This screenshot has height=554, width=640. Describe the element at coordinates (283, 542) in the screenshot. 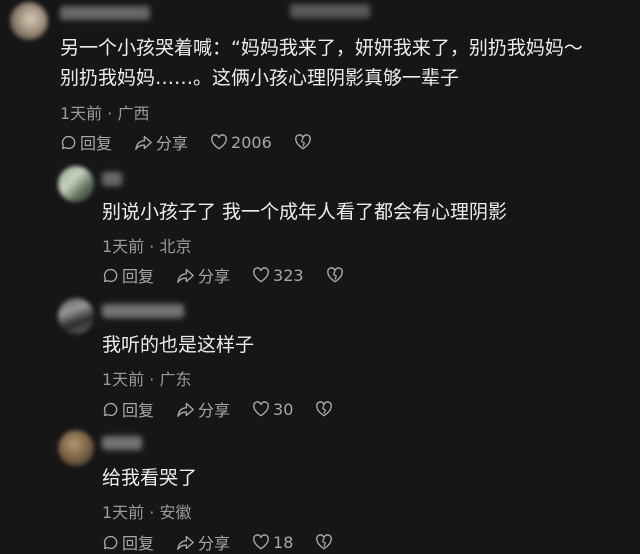

I see `like-count: 18` at that location.